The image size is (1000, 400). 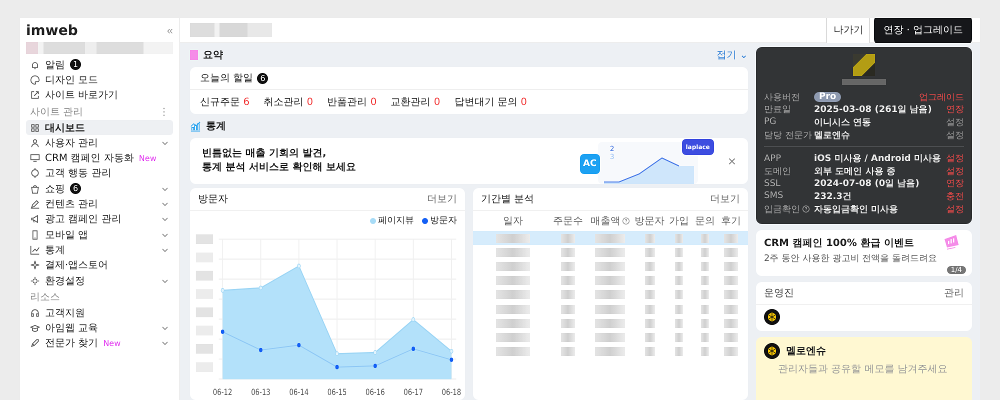 I want to click on info-label: SMS, so click(x=774, y=196).